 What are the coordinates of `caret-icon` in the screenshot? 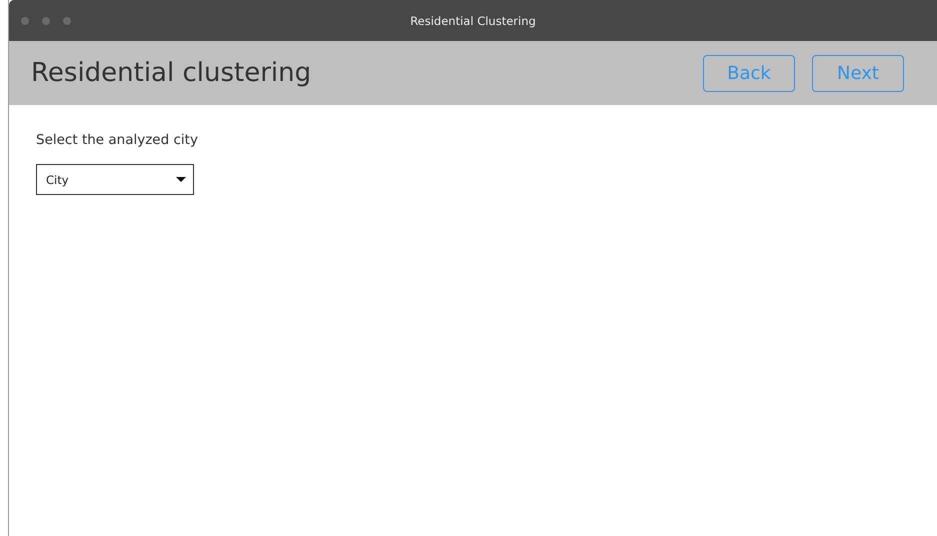 It's located at (181, 179).